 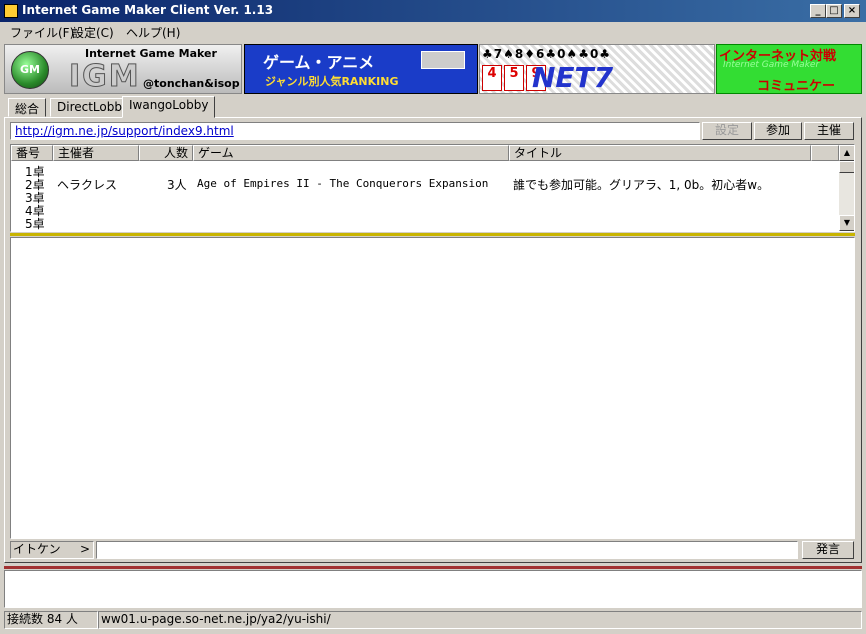 What do you see at coordinates (771, 65) in the screenshot?
I see `banner-community-line3: Internet Game Maker` at bounding box center [771, 65].